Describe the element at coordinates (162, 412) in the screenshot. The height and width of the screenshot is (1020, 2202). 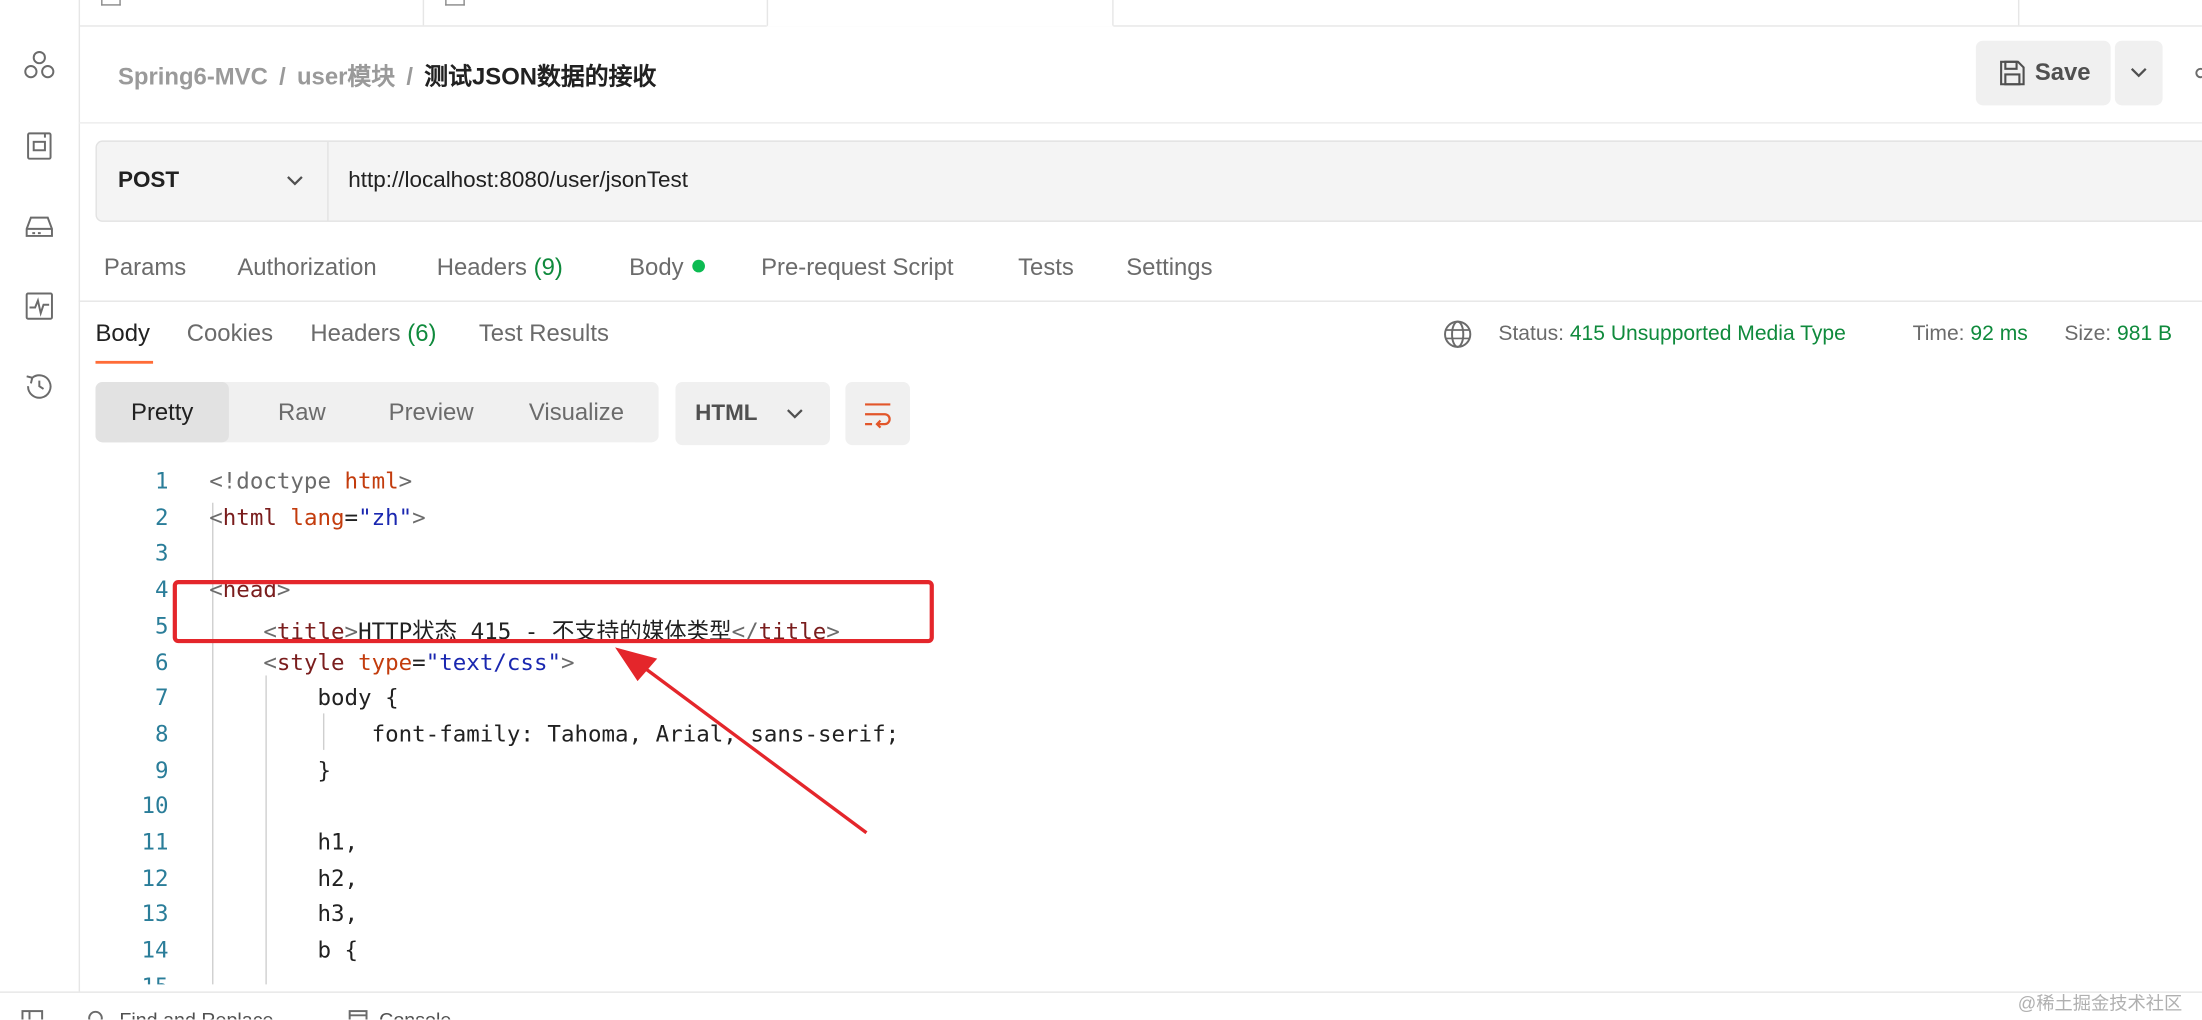
I see `view-pretty: Pretty` at that location.